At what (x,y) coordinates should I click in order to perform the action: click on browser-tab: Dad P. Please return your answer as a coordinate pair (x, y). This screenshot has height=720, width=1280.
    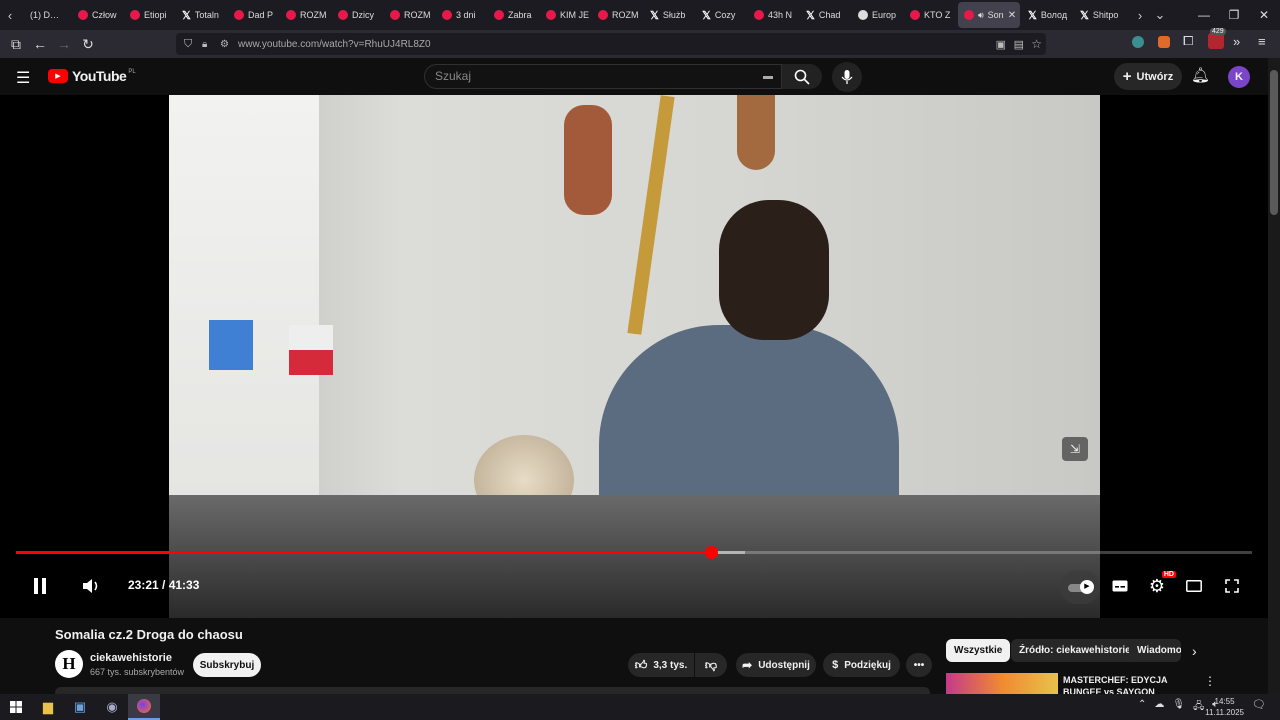
    Looking at the image, I should click on (254, 15).